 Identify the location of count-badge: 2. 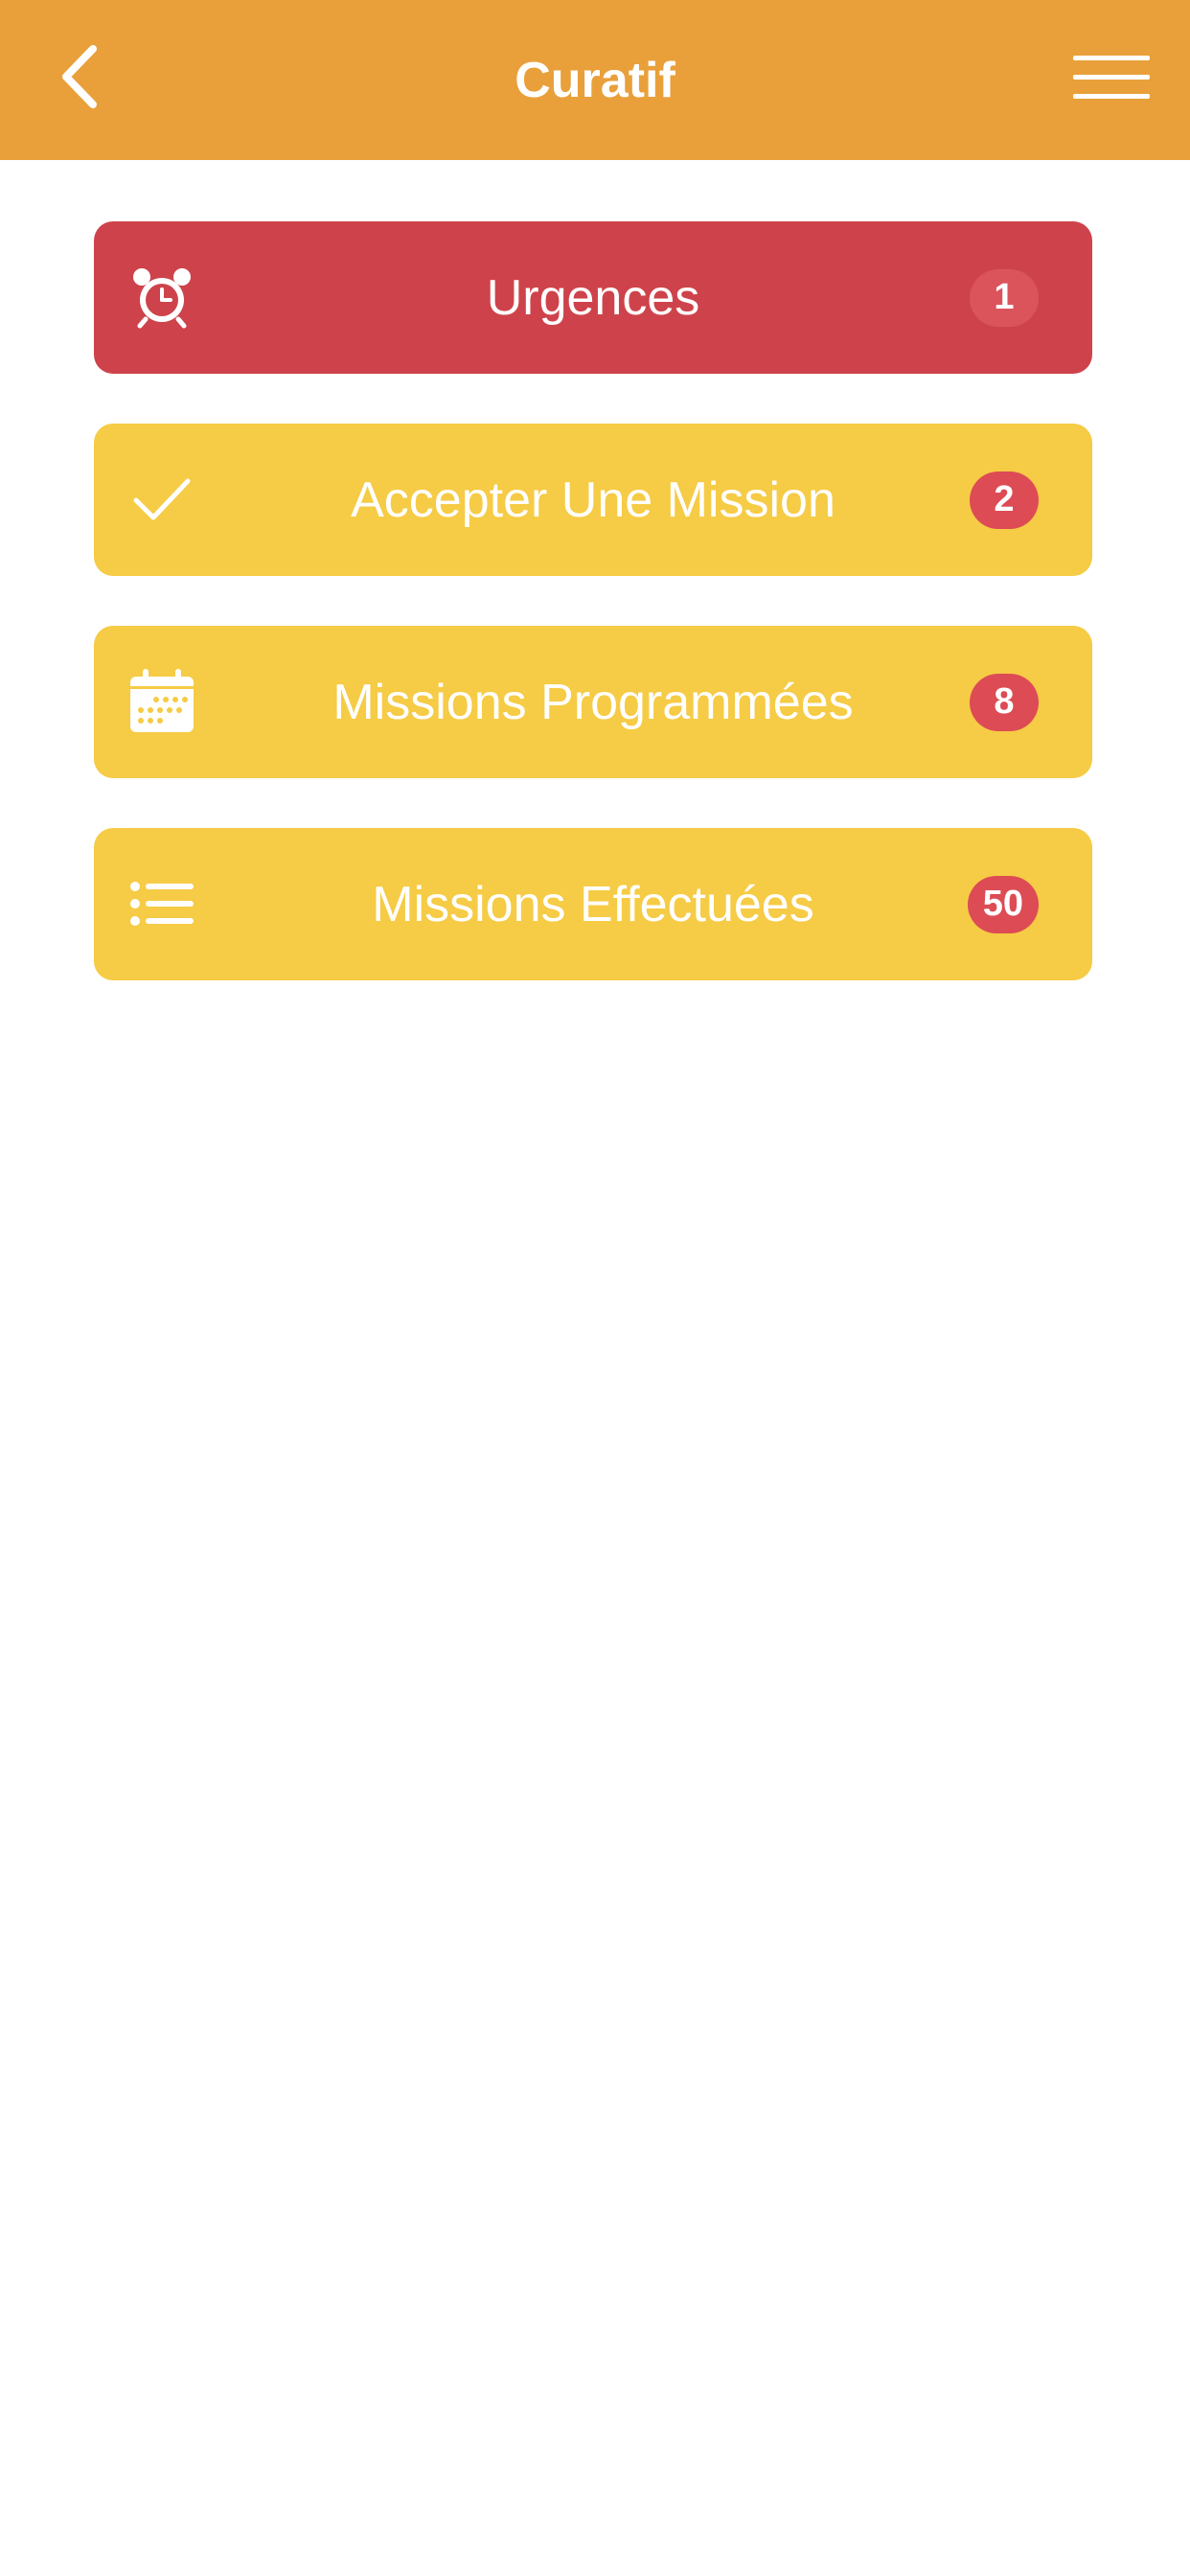
(1005, 500).